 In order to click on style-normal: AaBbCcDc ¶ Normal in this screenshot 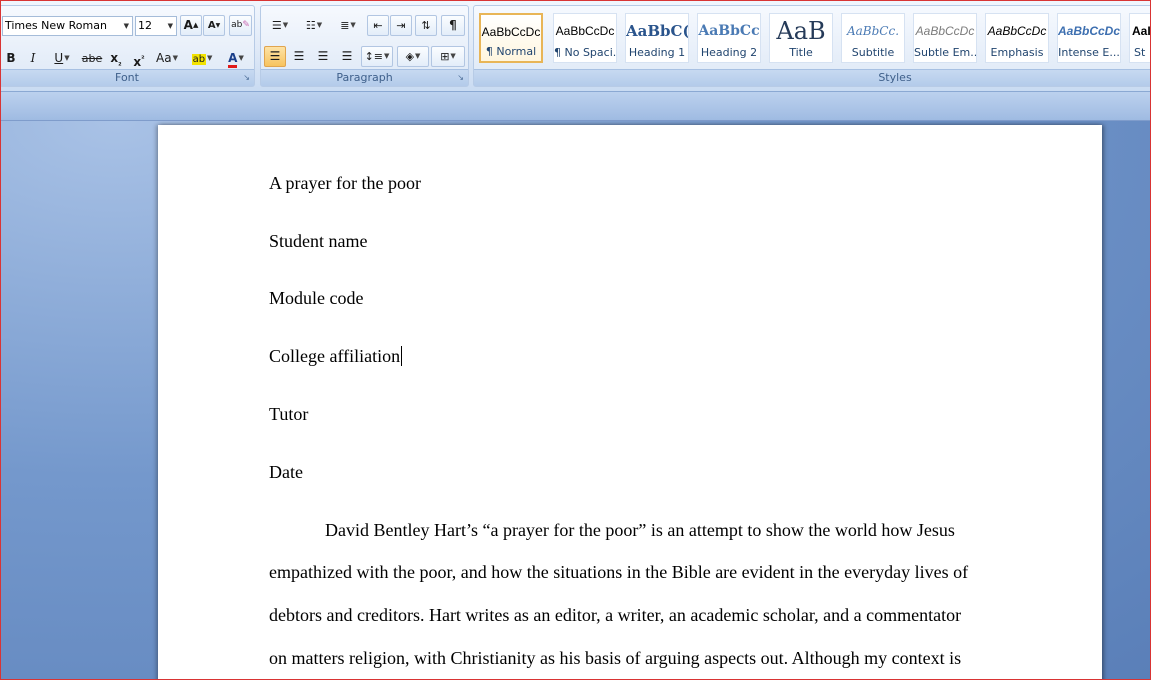, I will do `click(511, 38)`.